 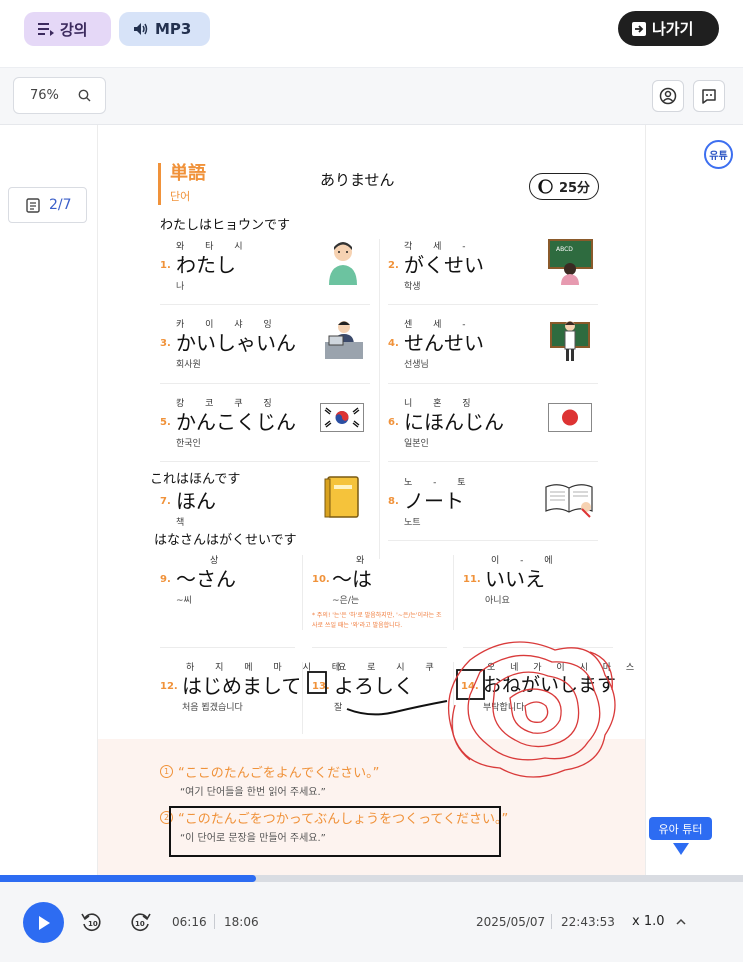 What do you see at coordinates (532, 709) in the screenshot?
I see `annotation-scribble` at bounding box center [532, 709].